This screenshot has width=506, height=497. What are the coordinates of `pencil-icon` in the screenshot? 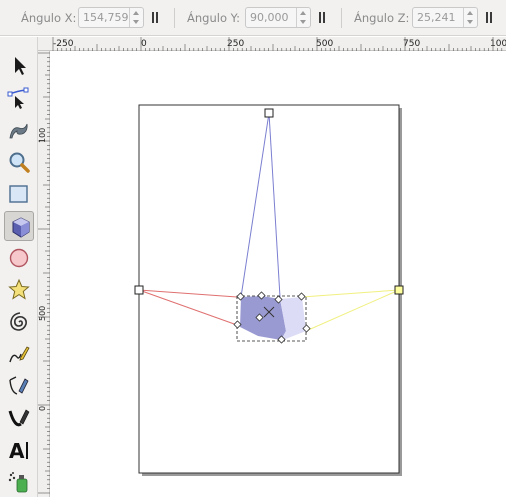 It's located at (19, 354).